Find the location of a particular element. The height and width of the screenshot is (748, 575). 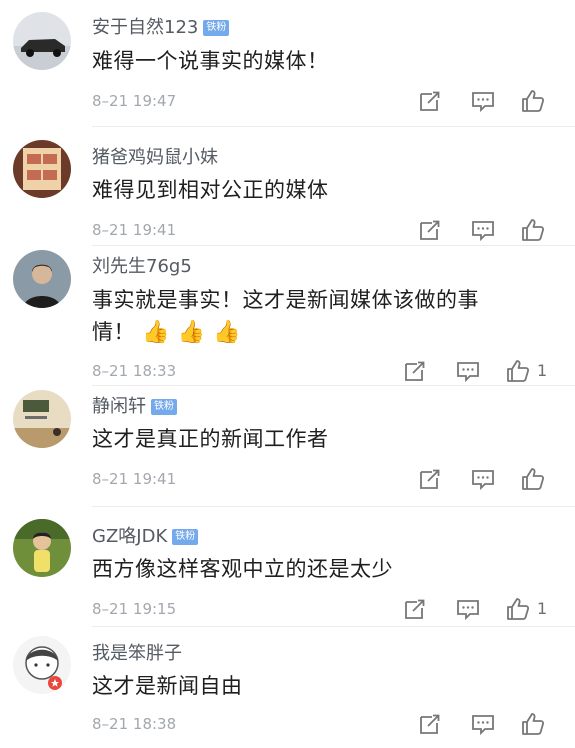

username-text: 刘先生76g5 is located at coordinates (142, 266).